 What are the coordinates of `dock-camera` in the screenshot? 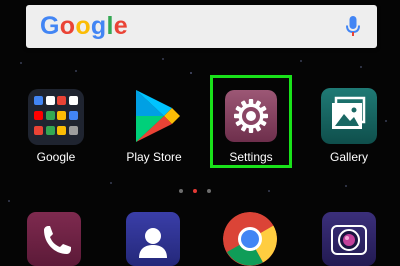 It's located at (349, 239).